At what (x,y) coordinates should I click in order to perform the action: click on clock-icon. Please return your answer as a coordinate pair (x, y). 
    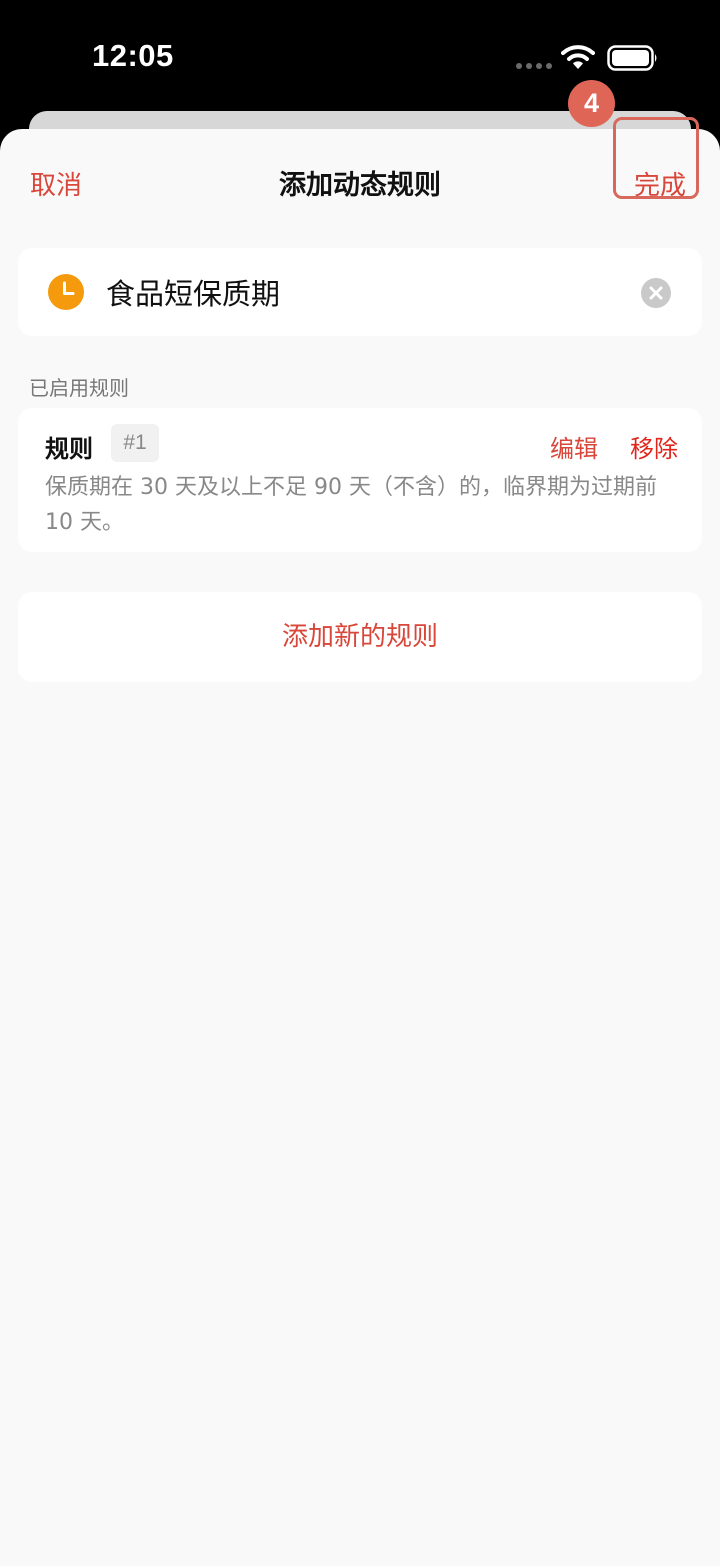
    Looking at the image, I should click on (66, 292).